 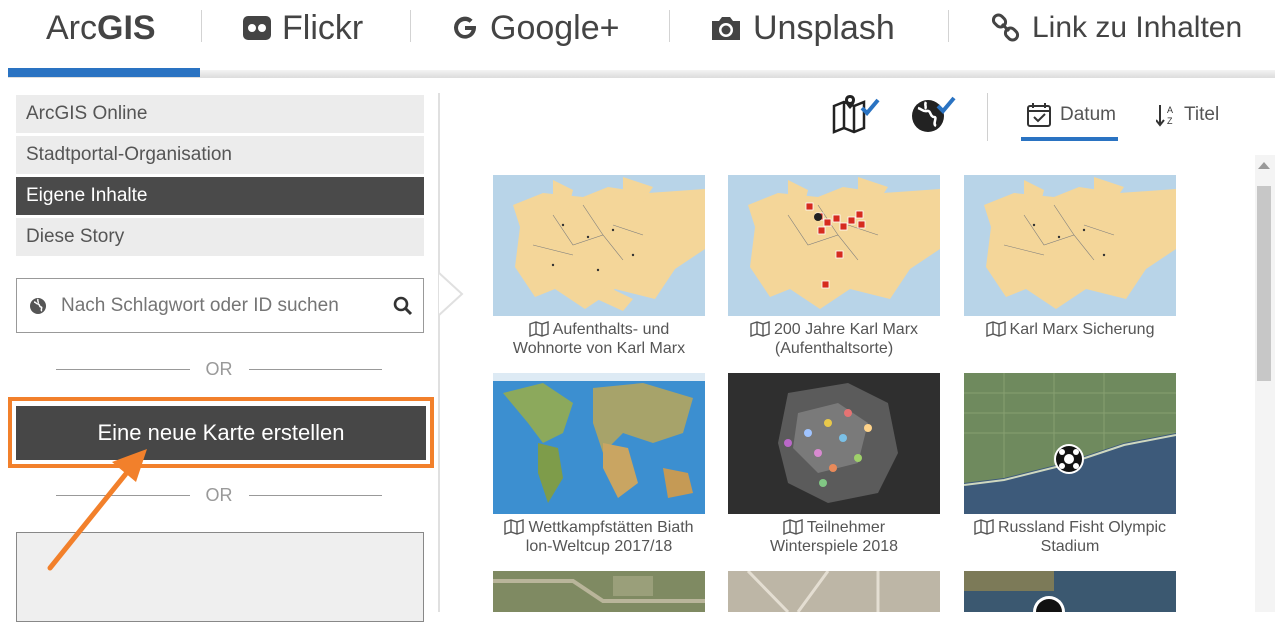 I want to click on map-card: Karl Marx Sicherung, so click(x=1070, y=257).